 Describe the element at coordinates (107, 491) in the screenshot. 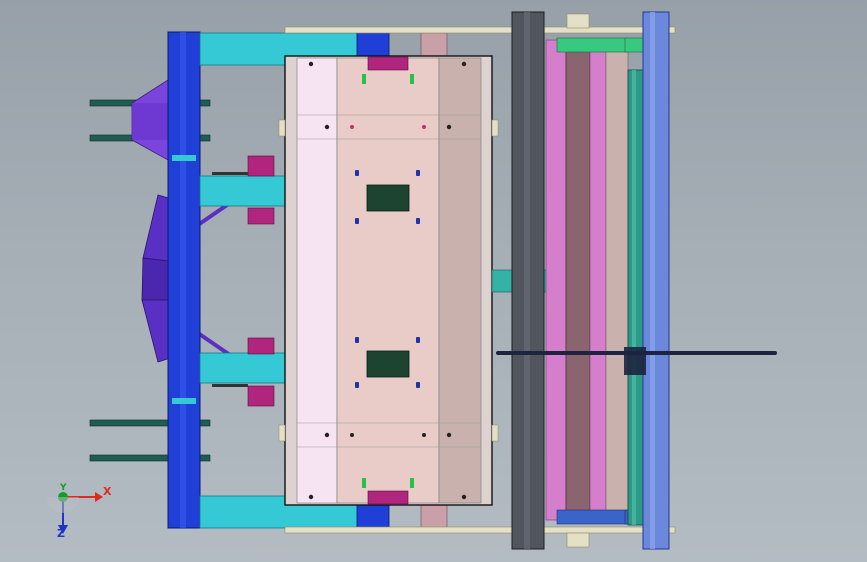

I see `x-axis-label: X` at that location.